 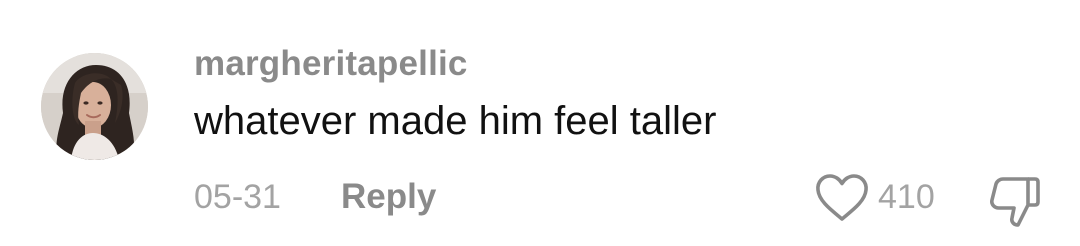 I want to click on thumbs-down-outline-icon, so click(x=1015, y=202).